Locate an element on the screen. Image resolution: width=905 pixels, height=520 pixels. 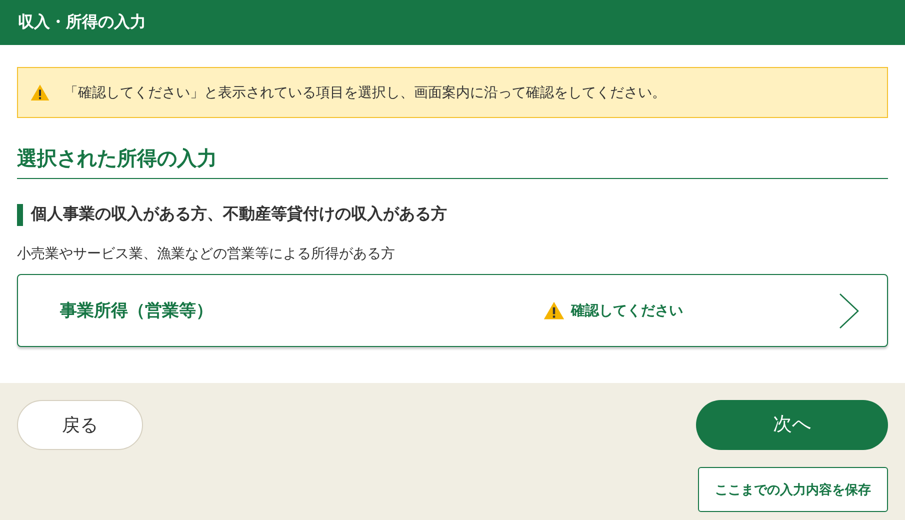
group-title: 個人事業の収入がある方、不動産等貸付けの収入がある方 is located at coordinates (239, 214).